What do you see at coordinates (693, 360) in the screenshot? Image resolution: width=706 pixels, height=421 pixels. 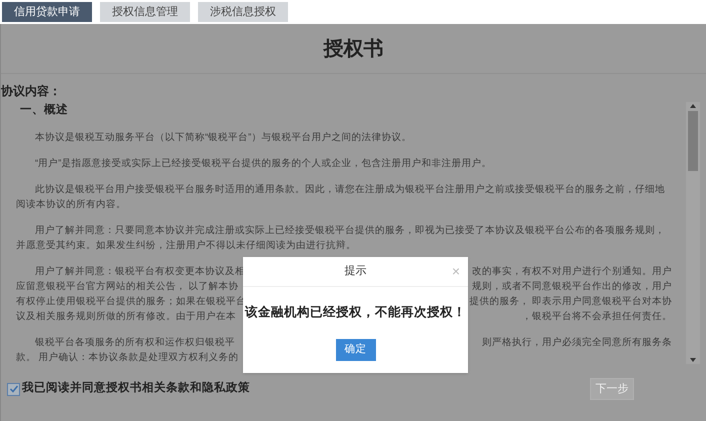 I see `scroll-down-icon` at bounding box center [693, 360].